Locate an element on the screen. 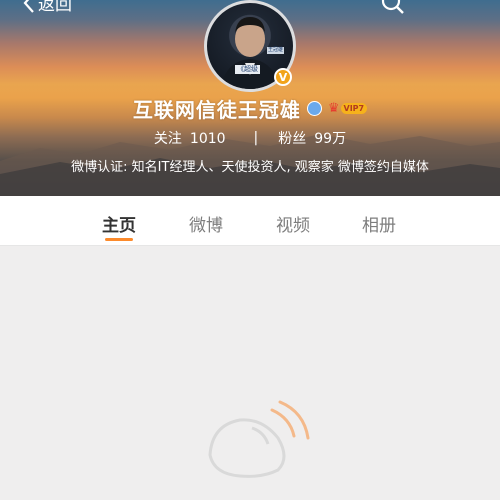  fans-count: 99万 is located at coordinates (330, 139).